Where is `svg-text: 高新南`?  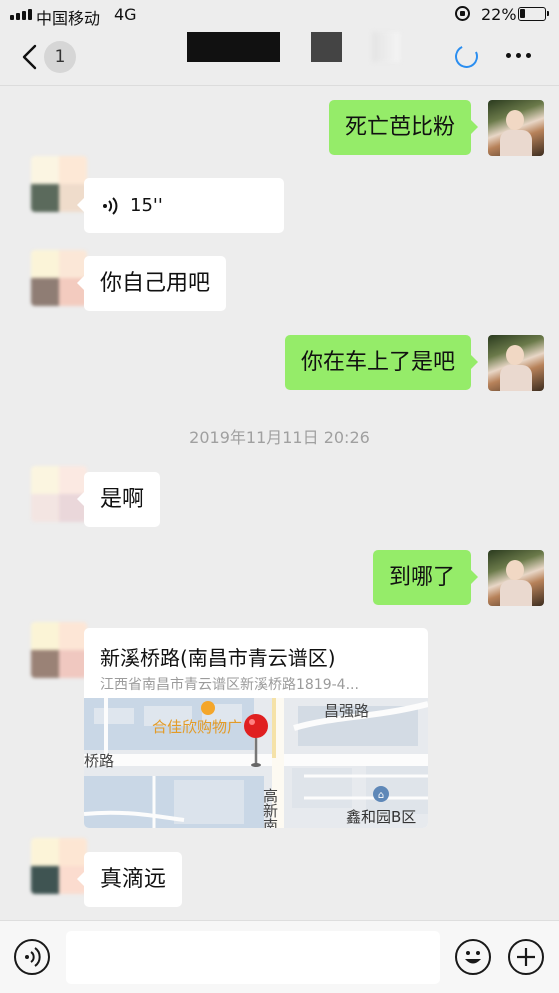
svg-text: 高新南 is located at coordinates (270, 808).